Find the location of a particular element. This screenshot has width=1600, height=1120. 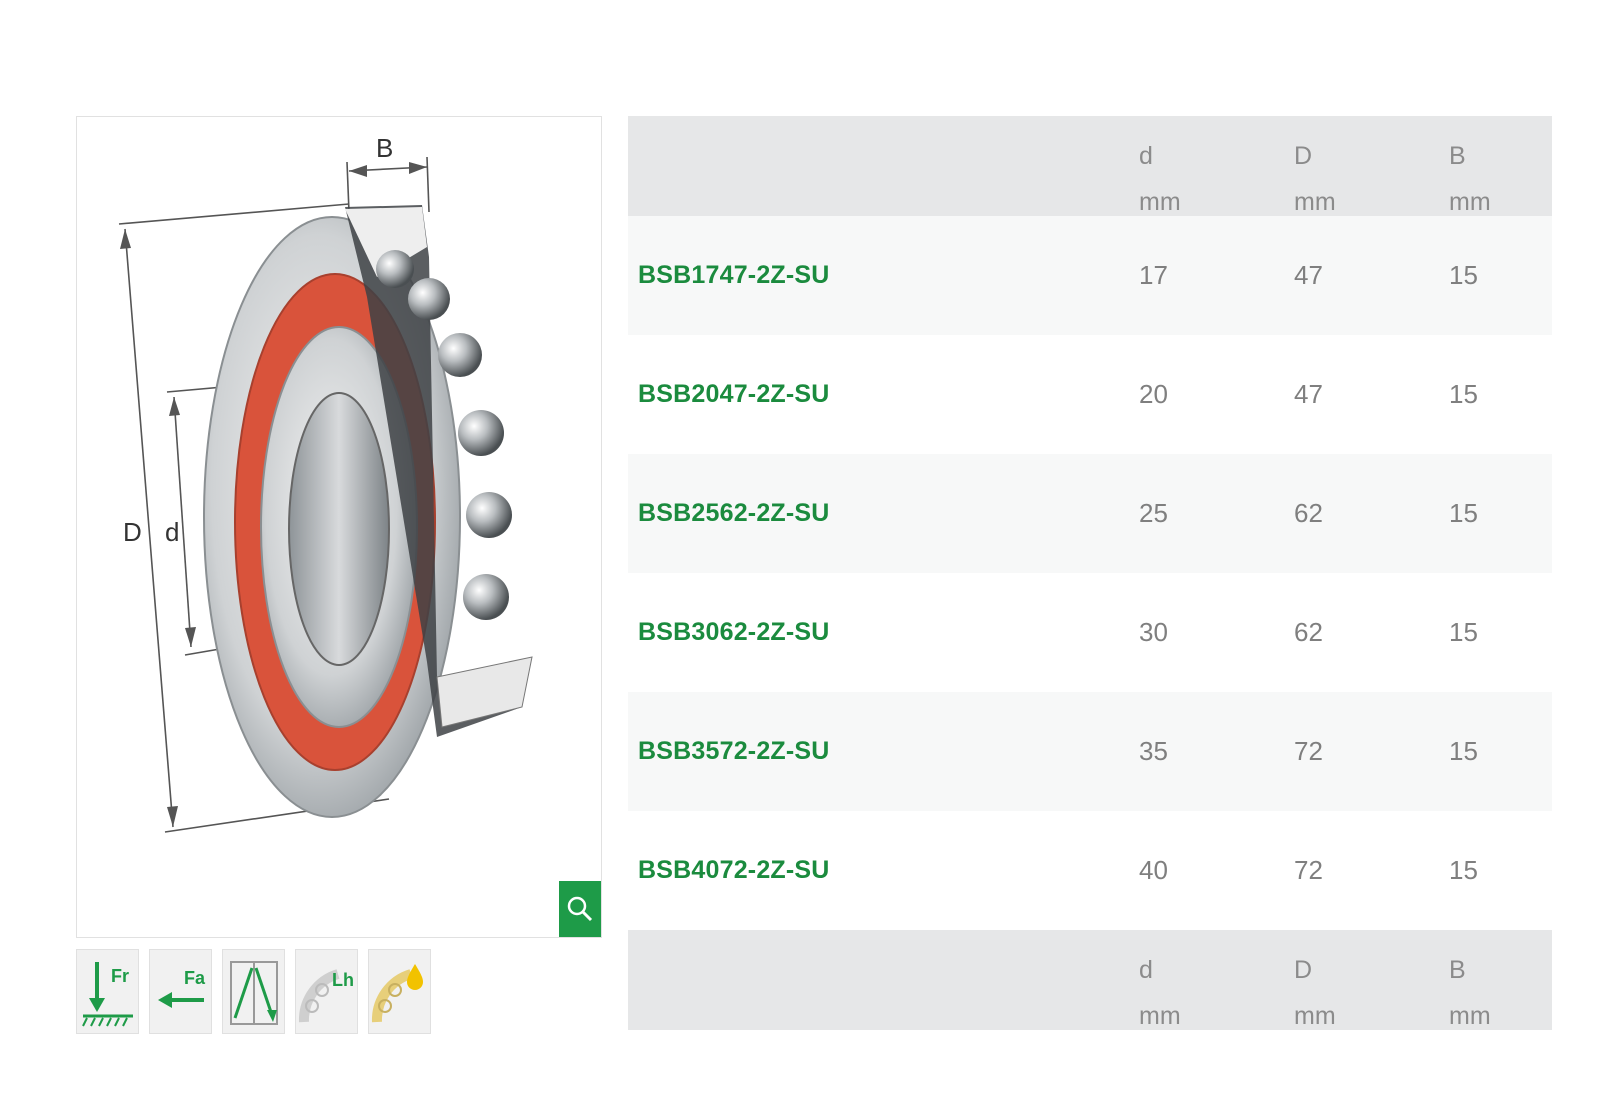

product-link: BSB4072-2Z-SU is located at coordinates (883, 870).